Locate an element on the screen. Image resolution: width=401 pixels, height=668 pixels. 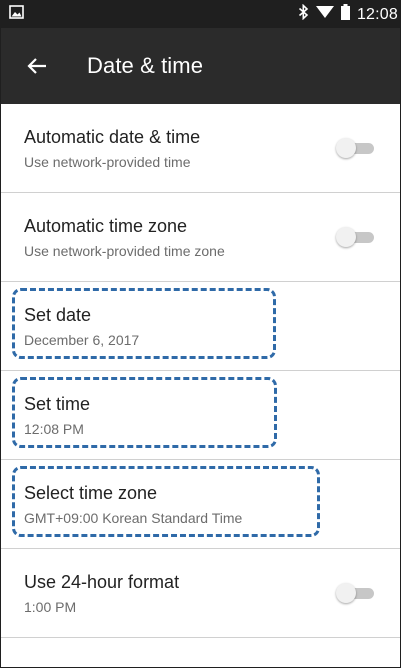
app-bar: Date & time is located at coordinates (200, 66).